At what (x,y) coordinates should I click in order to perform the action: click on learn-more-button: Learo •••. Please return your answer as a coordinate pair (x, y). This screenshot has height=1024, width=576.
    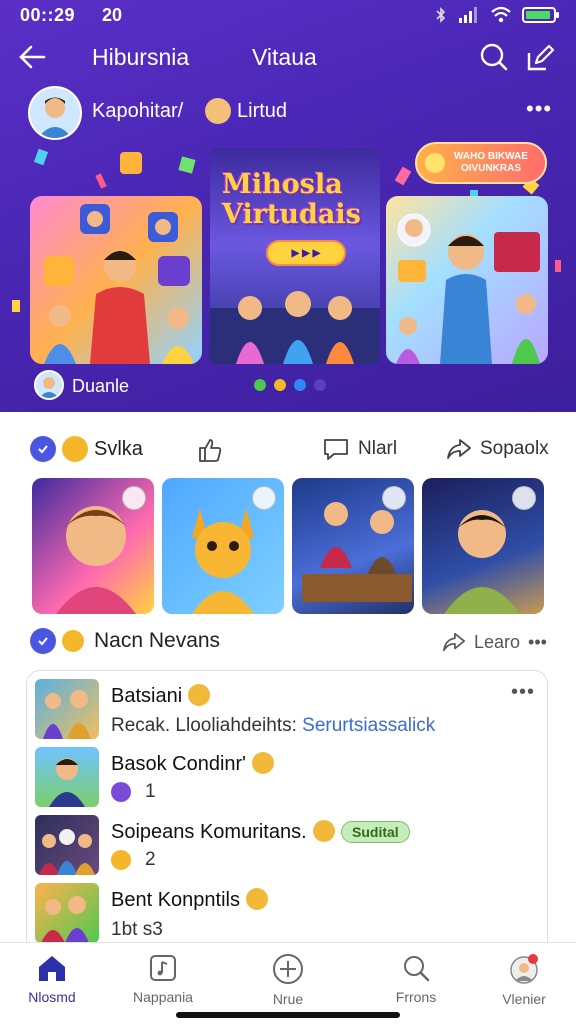
    Looking at the image, I should click on (494, 642).